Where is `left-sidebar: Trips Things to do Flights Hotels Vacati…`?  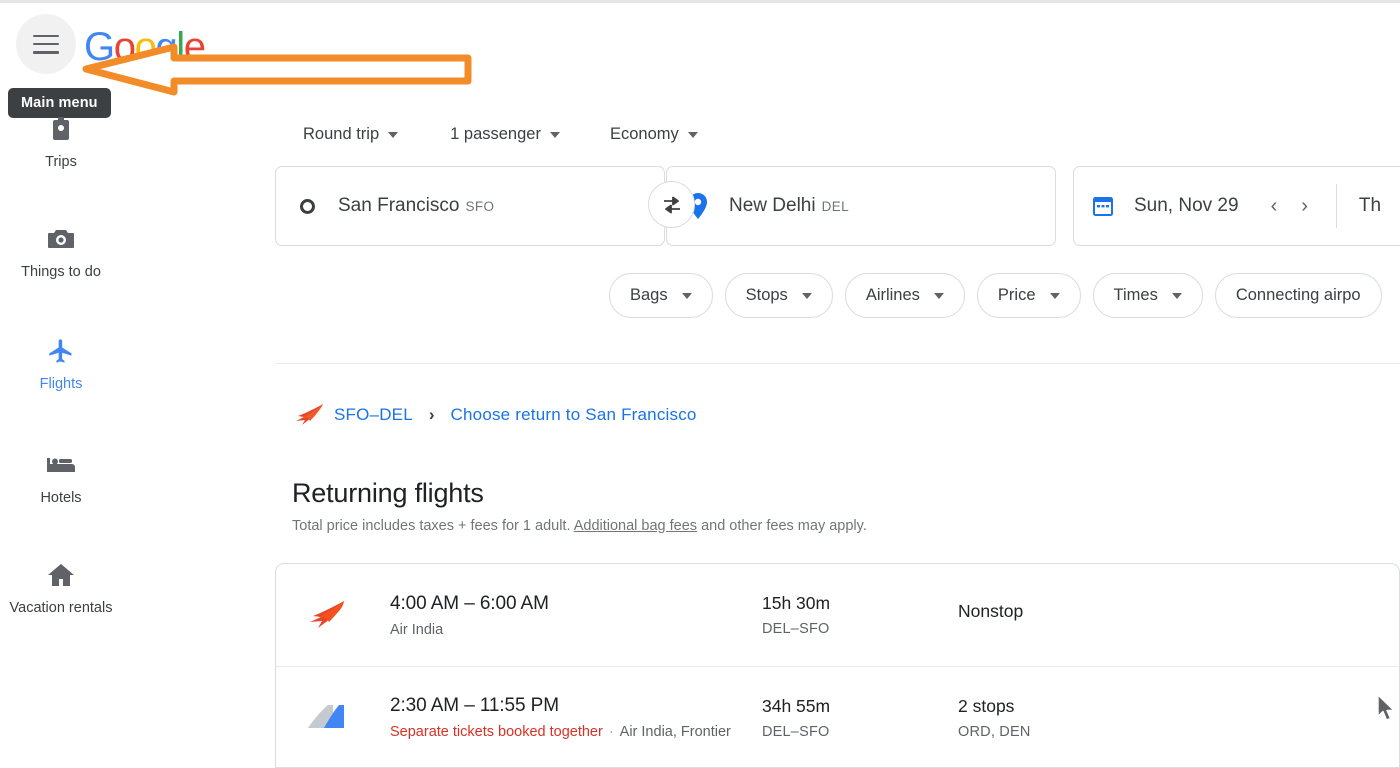 left-sidebar: Trips Things to do Flights Hotels Vacati… is located at coordinates (61, 439).